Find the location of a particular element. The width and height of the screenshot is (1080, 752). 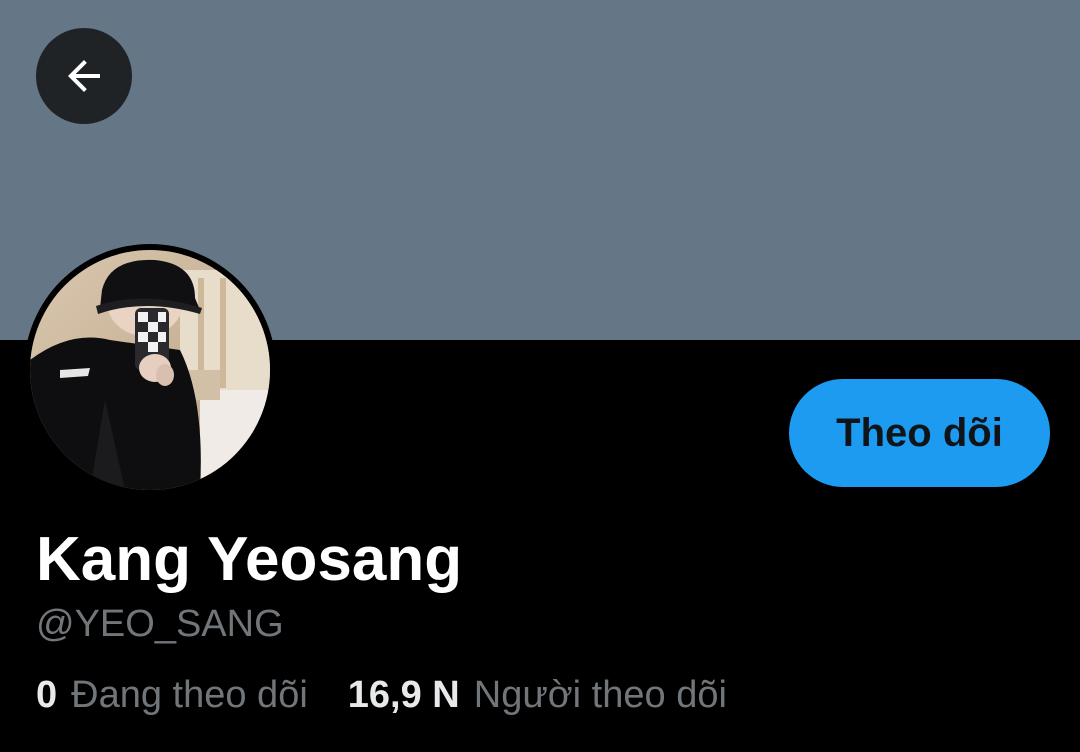

follow-stats: 0 Đang theo dõi 16,9 N Người theo dõi is located at coordinates (381, 695).